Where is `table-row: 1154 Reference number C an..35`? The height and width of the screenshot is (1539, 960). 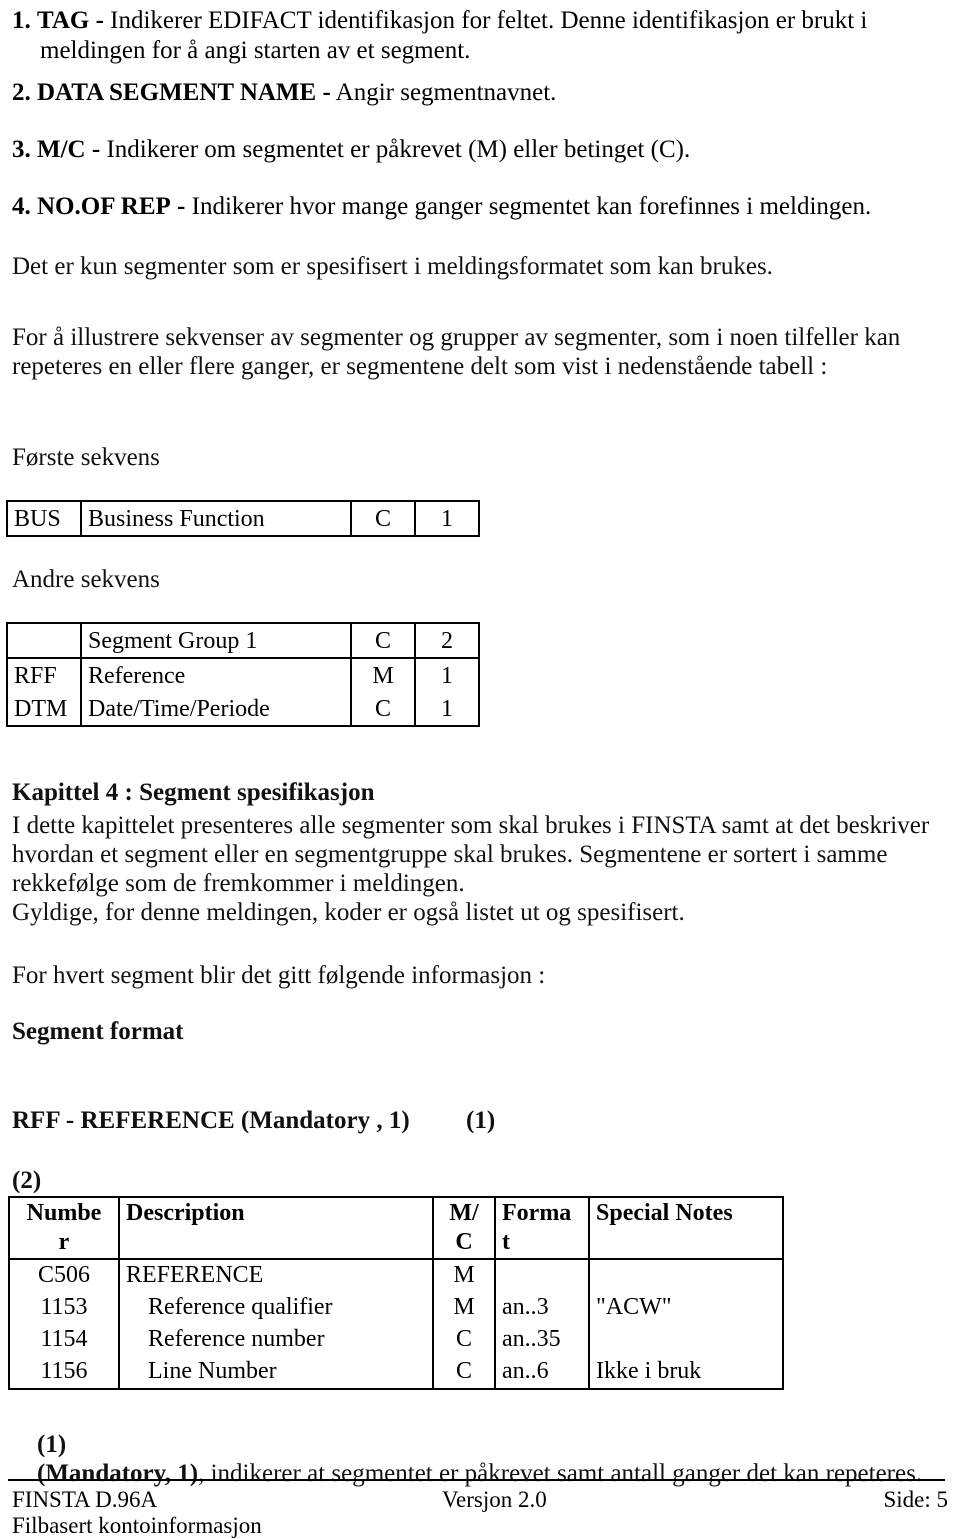
table-row: 1154 Reference number C an..35 is located at coordinates (396, 1340).